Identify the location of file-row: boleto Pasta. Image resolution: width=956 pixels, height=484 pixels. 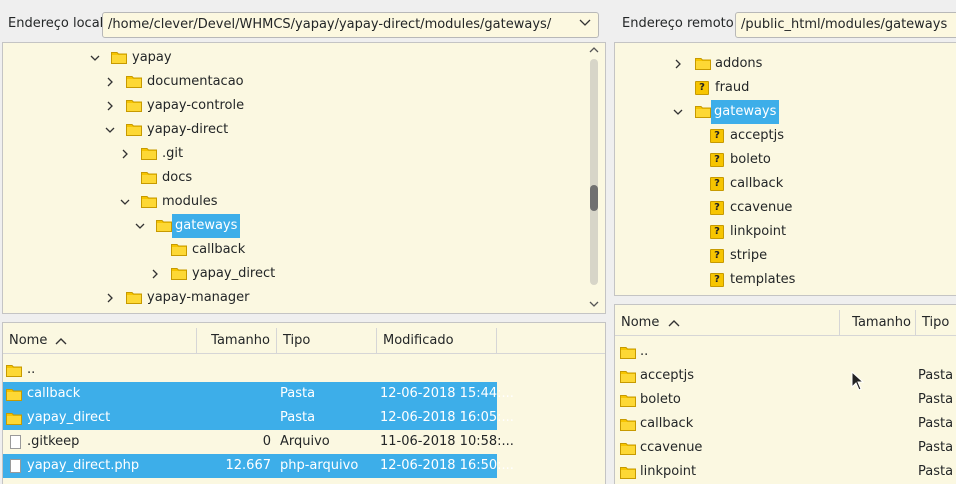
(785, 400).